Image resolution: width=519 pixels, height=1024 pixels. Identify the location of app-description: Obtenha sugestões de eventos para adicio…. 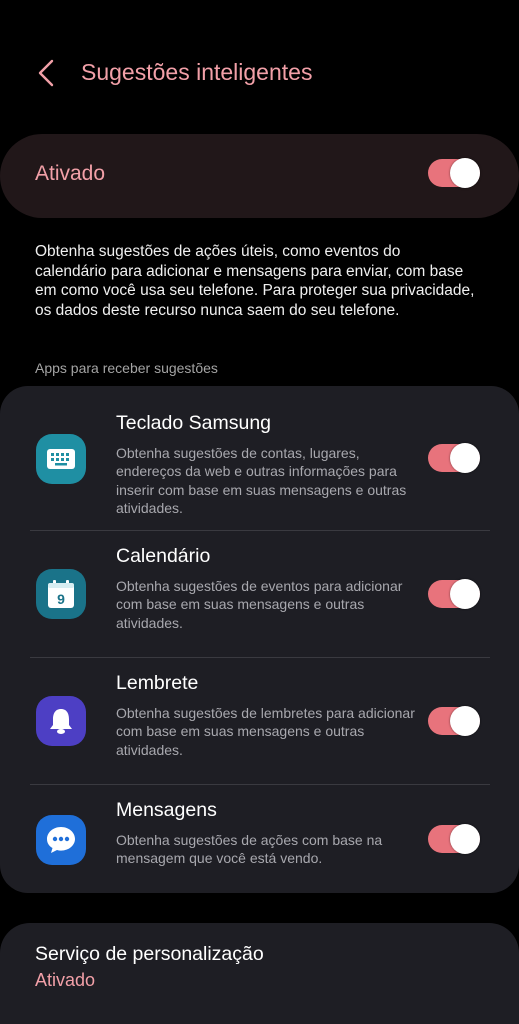
(259, 604).